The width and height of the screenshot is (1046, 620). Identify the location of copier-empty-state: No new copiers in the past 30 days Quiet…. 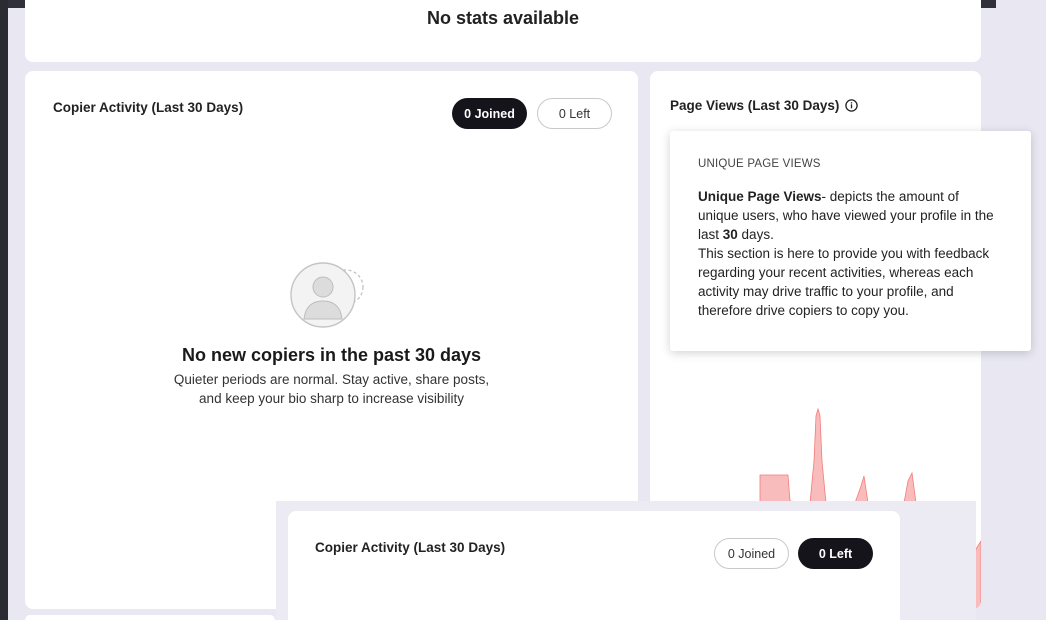
(331, 334).